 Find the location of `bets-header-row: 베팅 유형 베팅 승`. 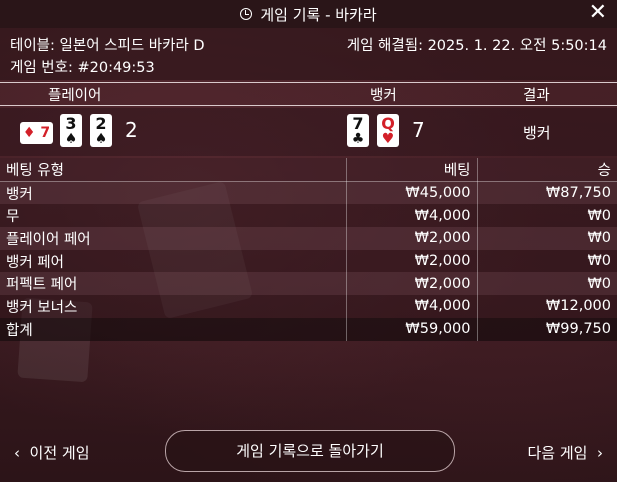

bets-header-row: 베팅 유형 베팅 승 is located at coordinates (308, 170).